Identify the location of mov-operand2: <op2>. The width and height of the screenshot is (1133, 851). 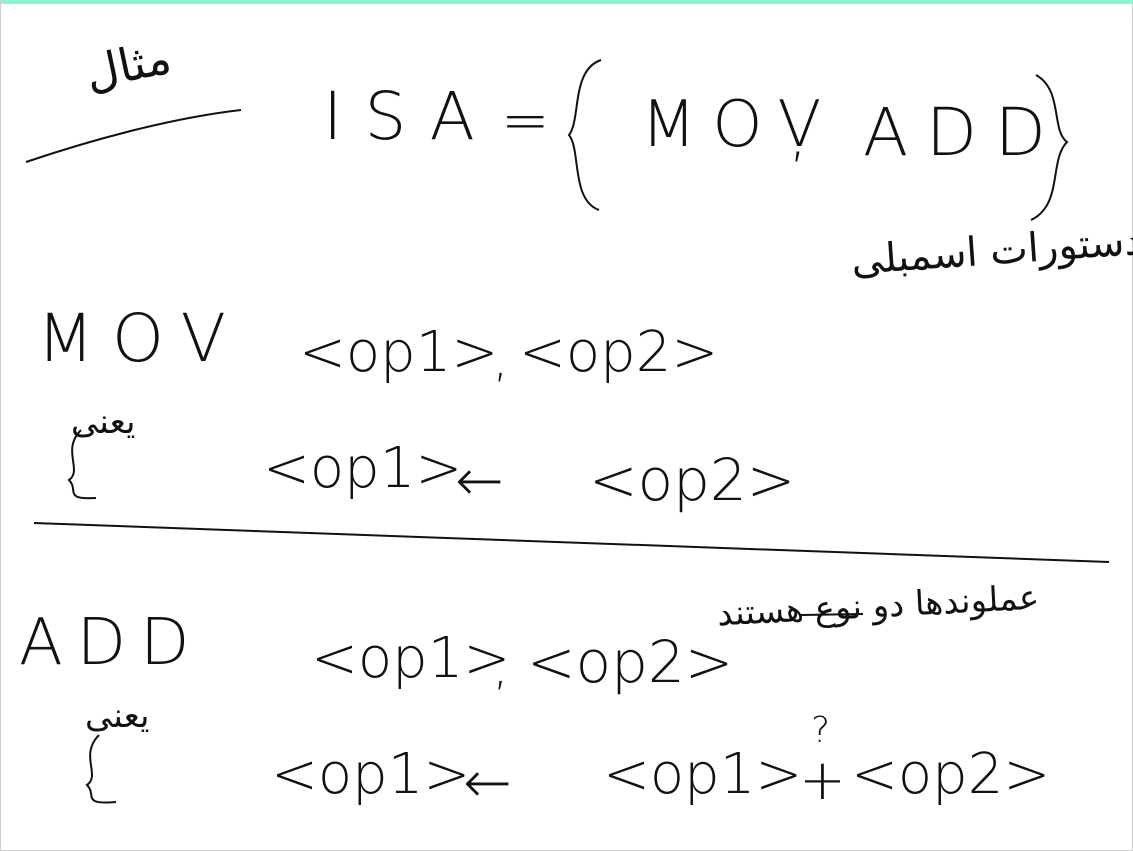
(619, 352).